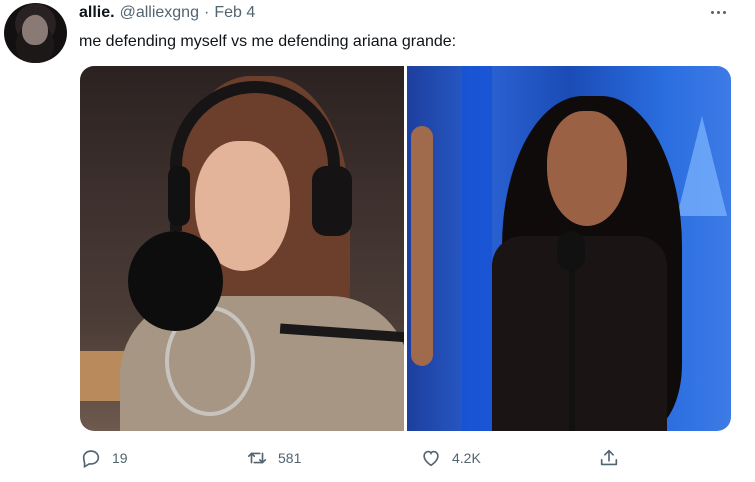 This screenshot has width=755, height=482. Describe the element at coordinates (718, 12) in the screenshot. I see `more-horizontal-icon` at that location.